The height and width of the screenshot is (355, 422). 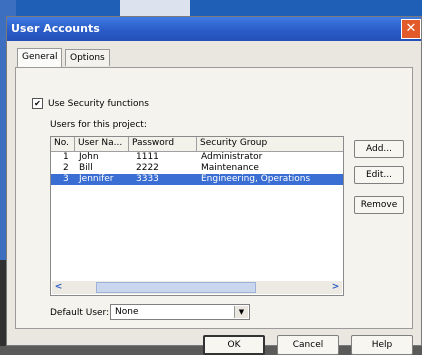 I want to click on close-icon: ✕, so click(x=411, y=28).